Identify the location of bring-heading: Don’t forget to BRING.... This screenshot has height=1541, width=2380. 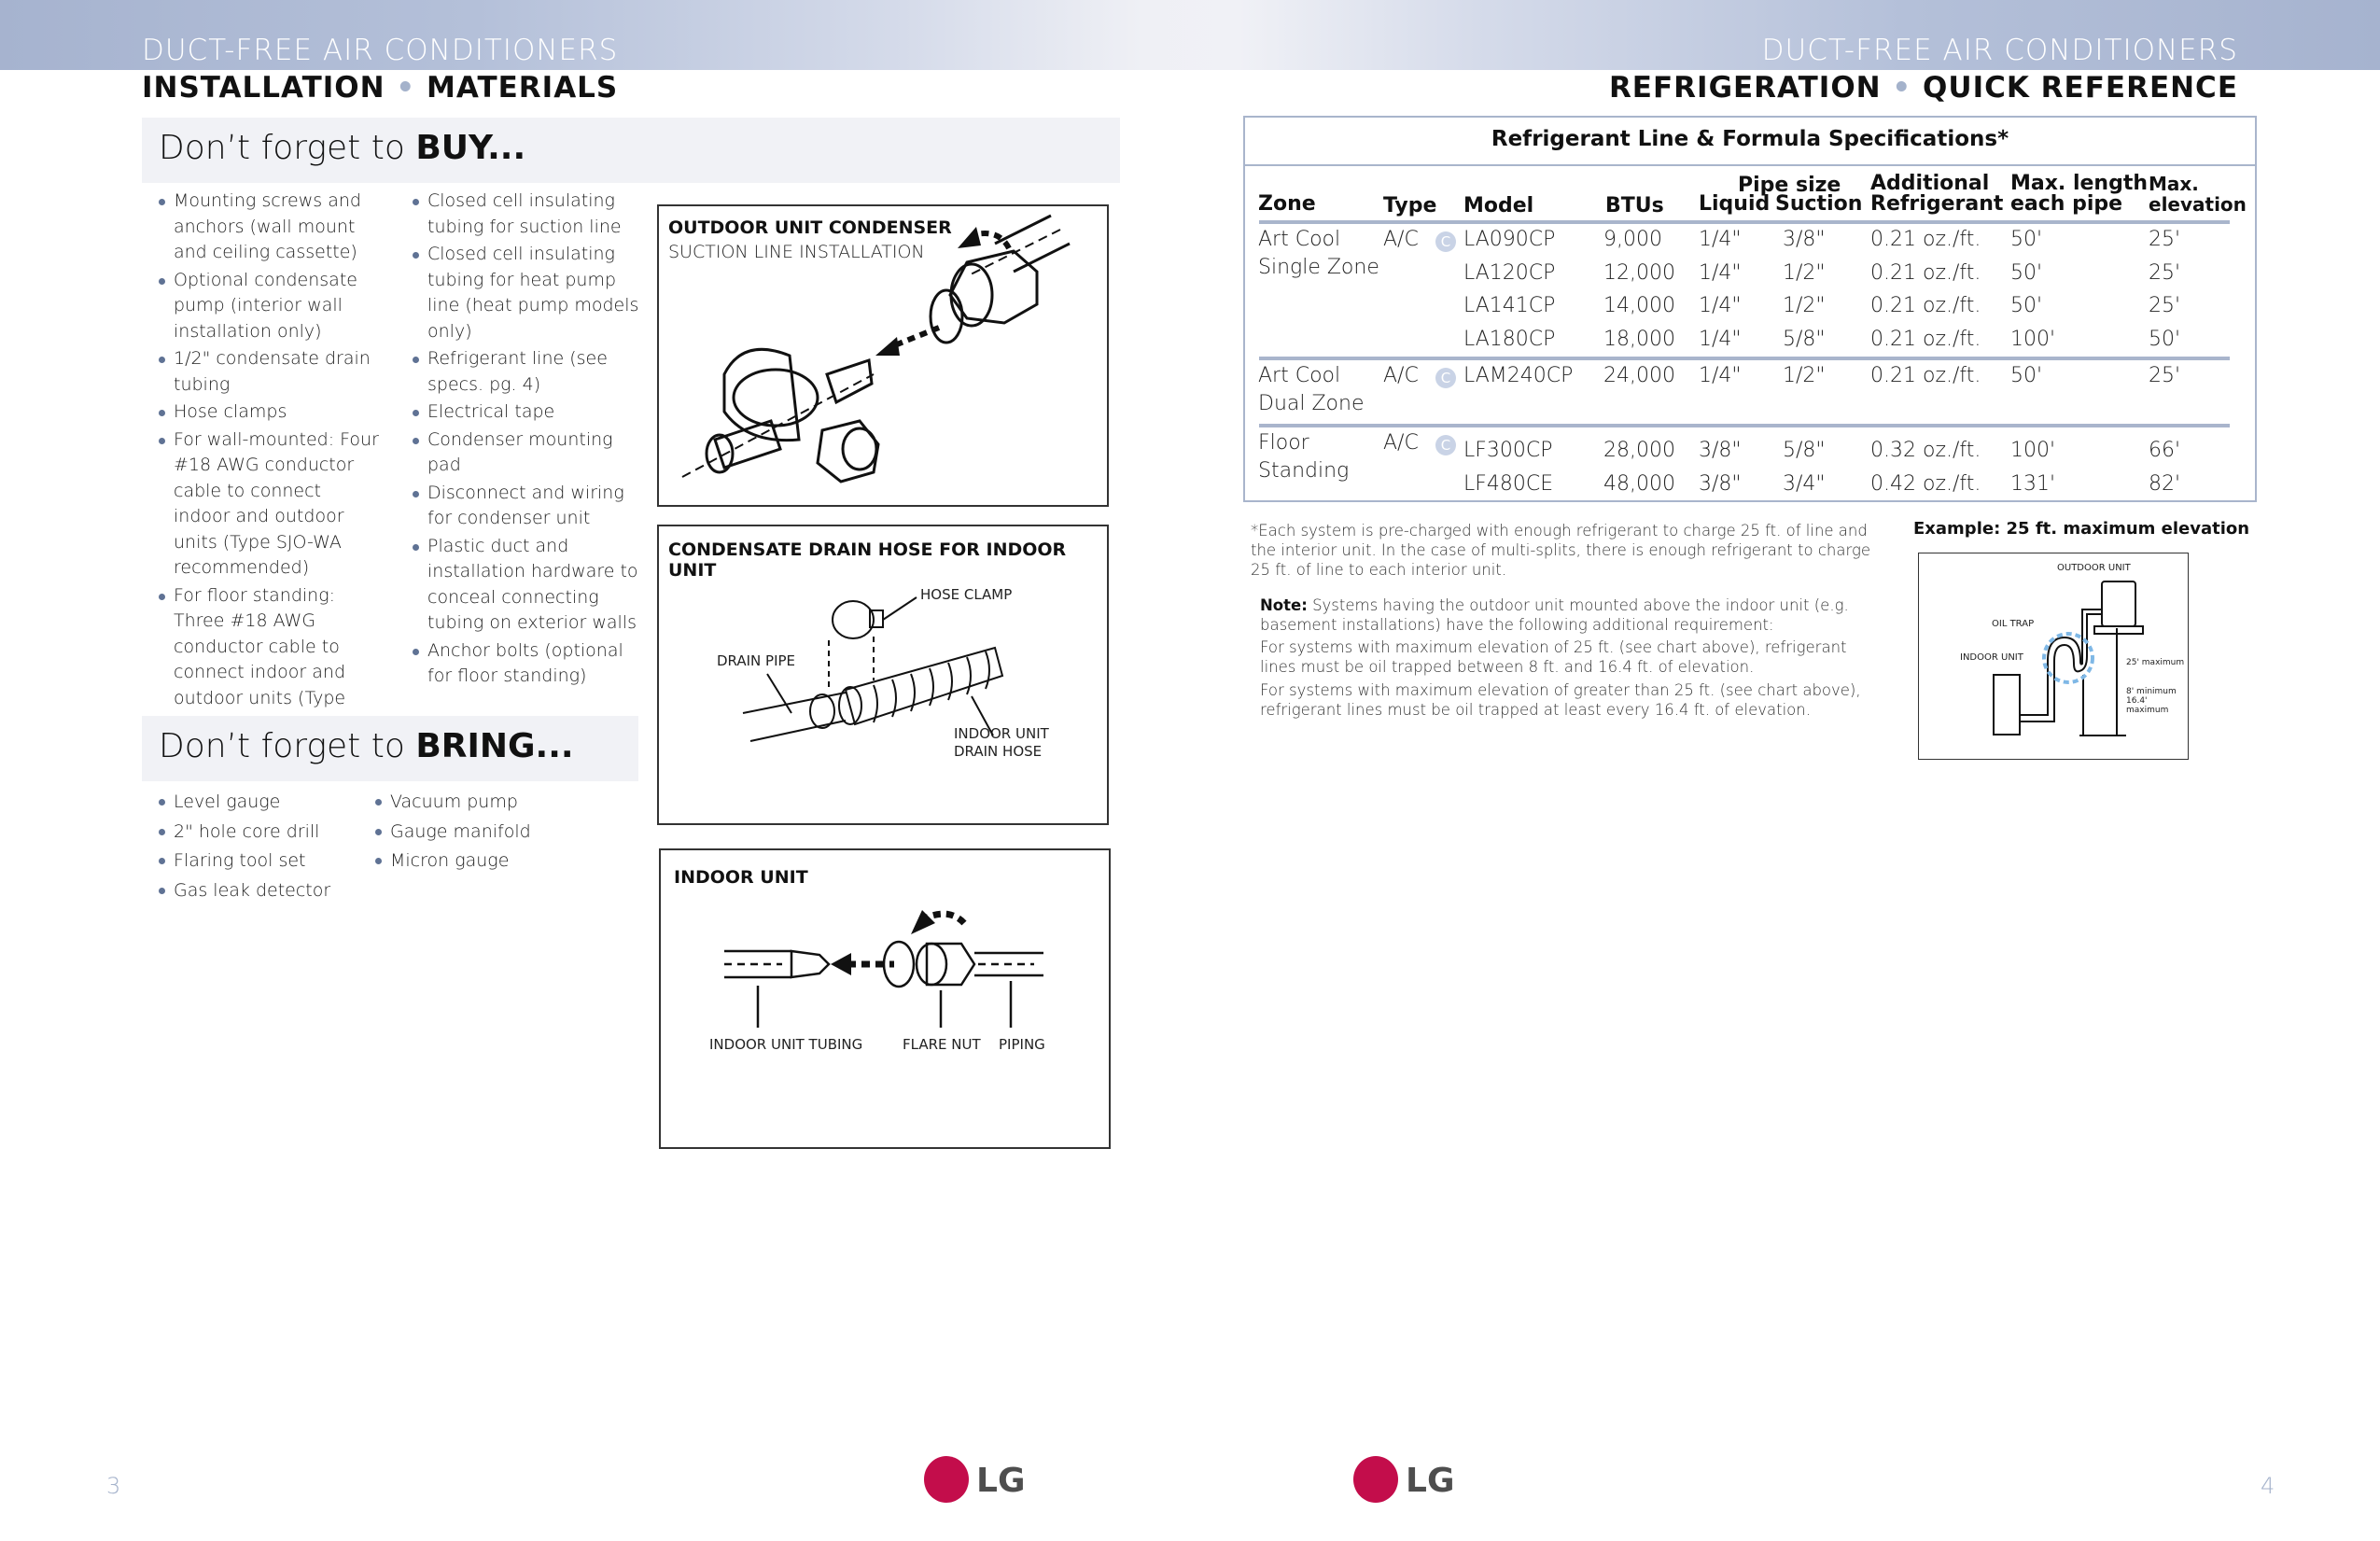
(366, 746).